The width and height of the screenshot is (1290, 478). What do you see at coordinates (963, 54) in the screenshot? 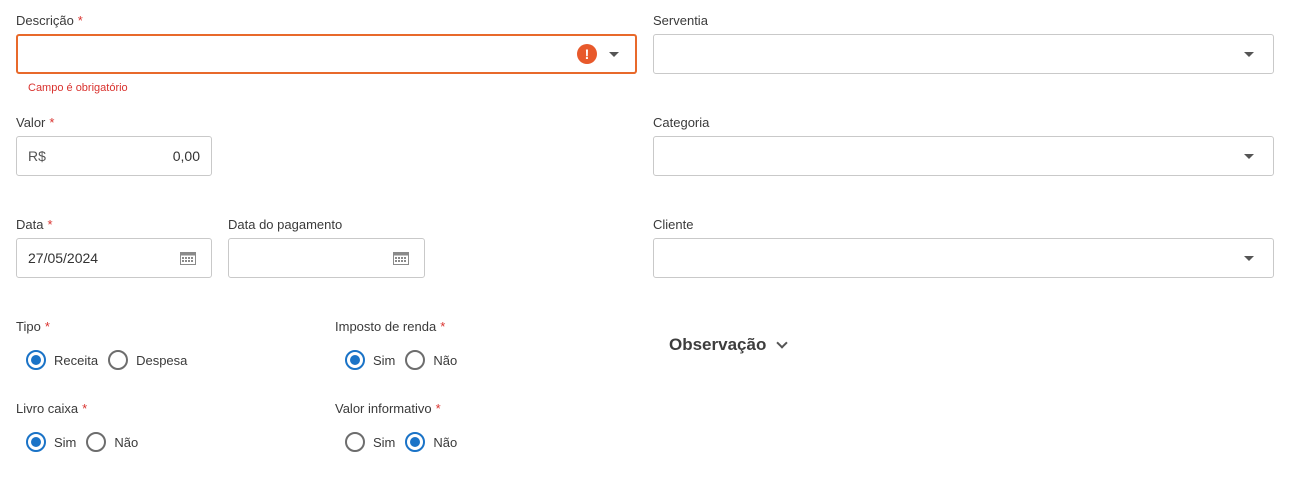
I see `serventia-select` at bounding box center [963, 54].